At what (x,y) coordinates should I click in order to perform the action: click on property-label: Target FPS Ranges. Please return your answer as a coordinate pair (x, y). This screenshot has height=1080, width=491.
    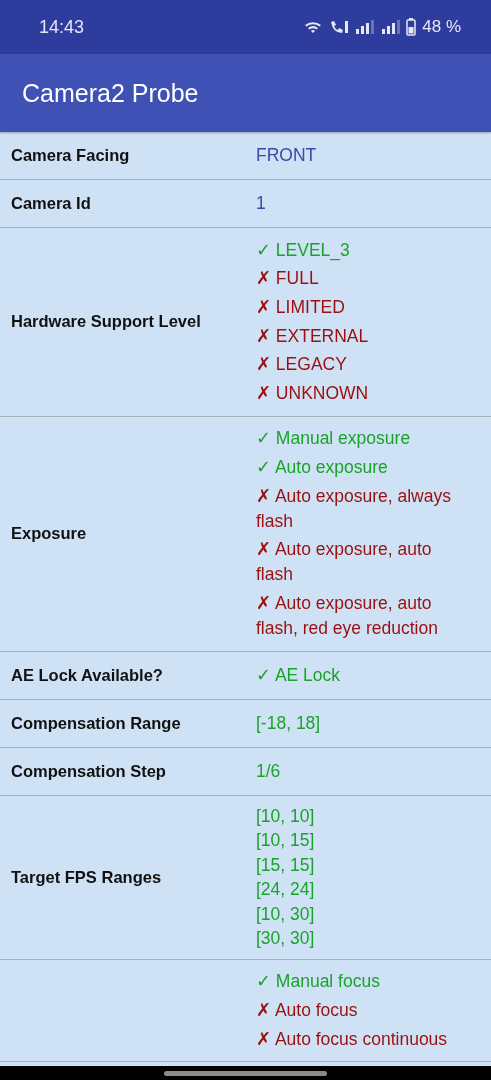
    Looking at the image, I should click on (86, 877).